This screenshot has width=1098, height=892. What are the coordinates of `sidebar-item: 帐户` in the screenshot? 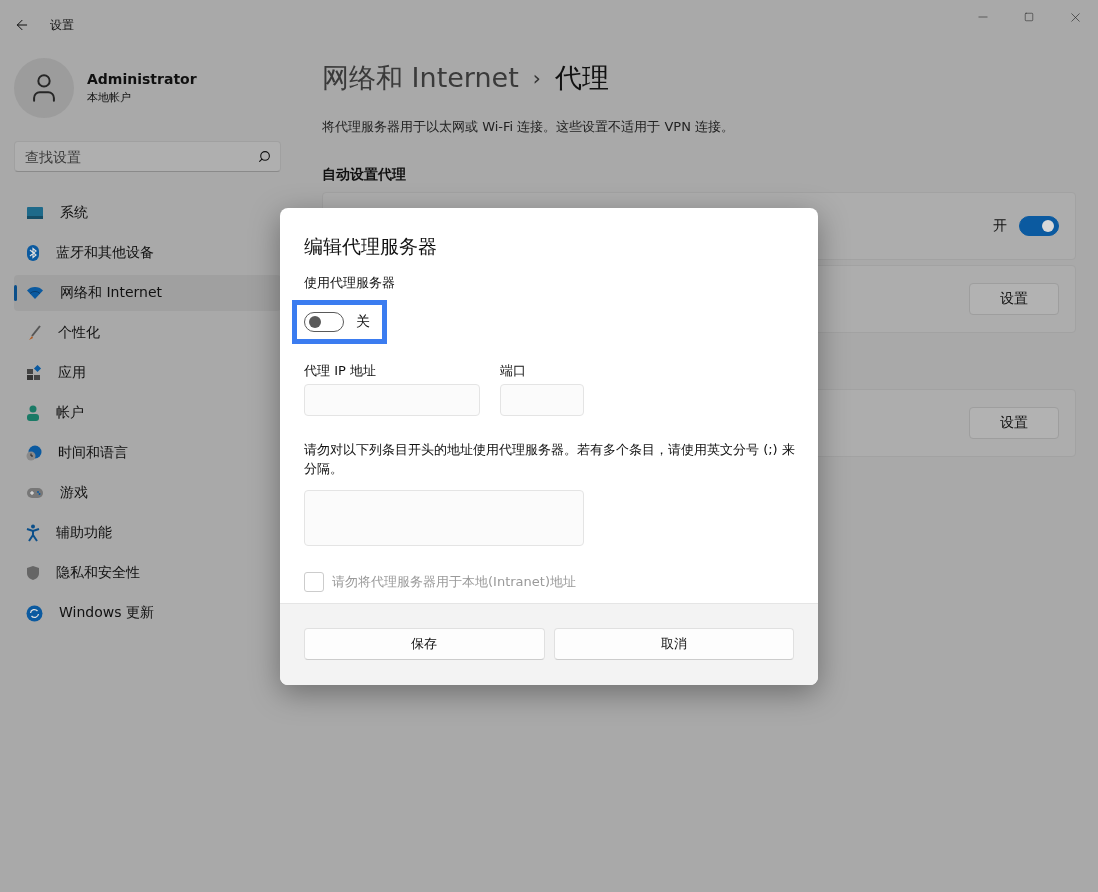 It's located at (147, 413).